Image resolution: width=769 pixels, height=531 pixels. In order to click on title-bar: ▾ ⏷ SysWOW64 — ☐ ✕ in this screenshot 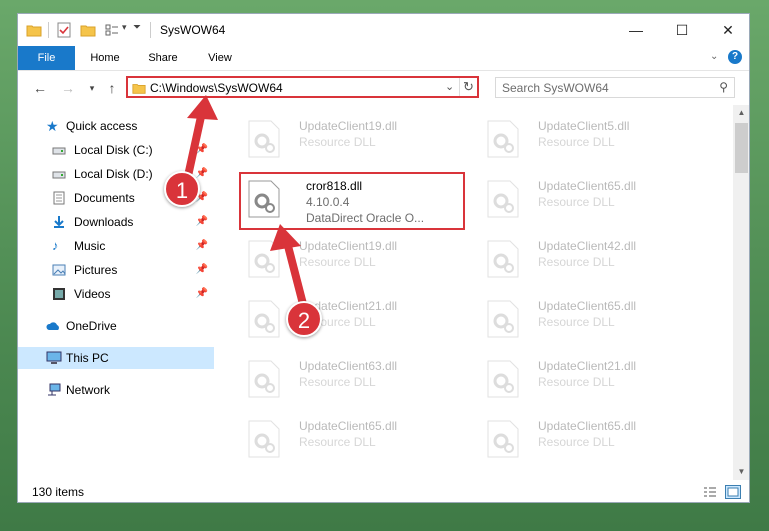, I will do `click(383, 30)`.